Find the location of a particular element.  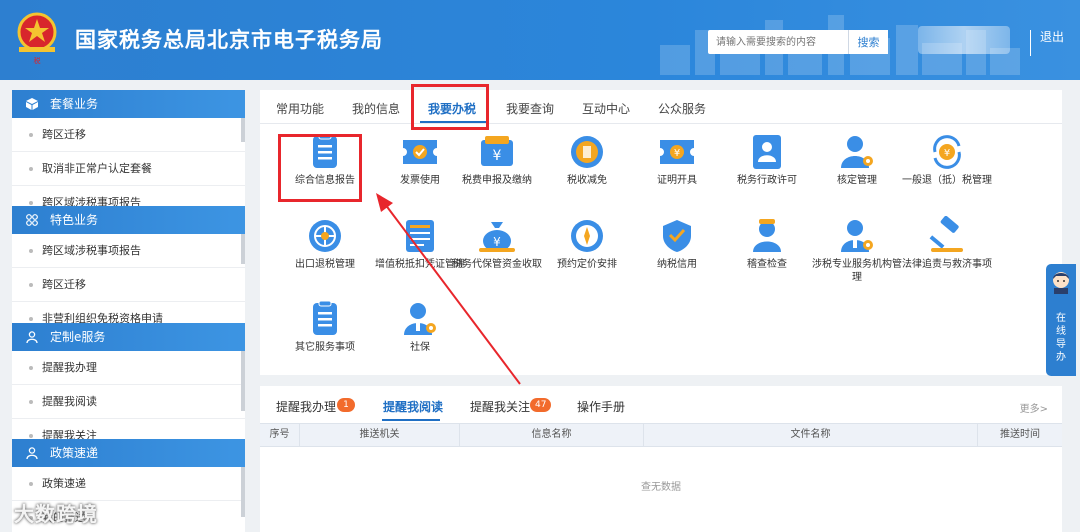

tab-remind-follow: 提醒我关注 is located at coordinates (500, 406).